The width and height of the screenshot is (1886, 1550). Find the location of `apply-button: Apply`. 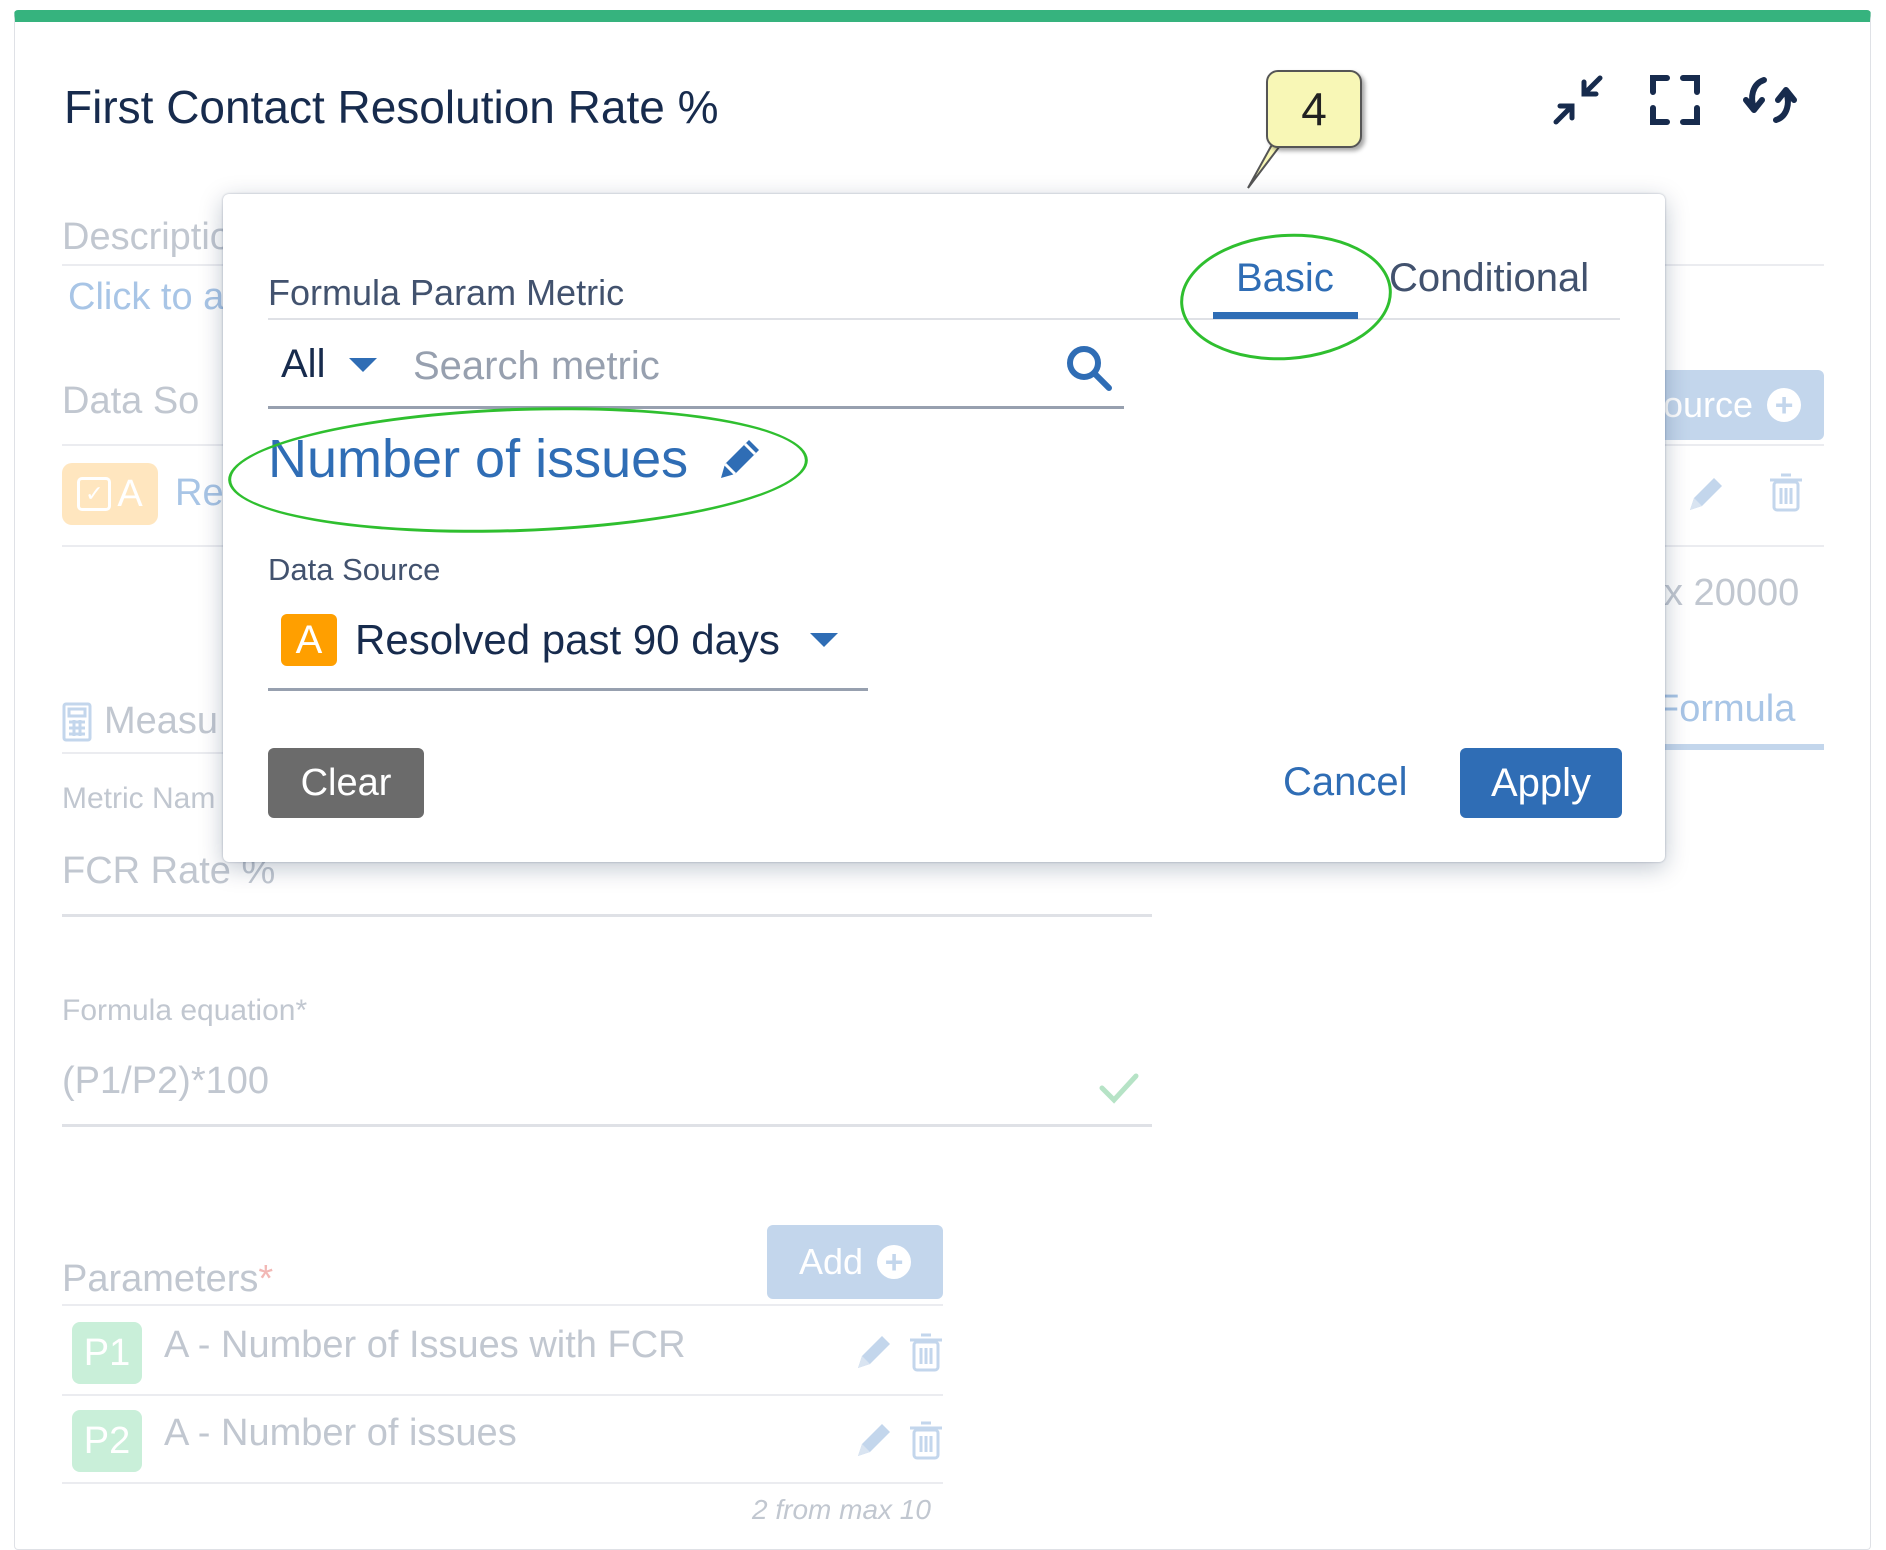

apply-button: Apply is located at coordinates (1541, 783).